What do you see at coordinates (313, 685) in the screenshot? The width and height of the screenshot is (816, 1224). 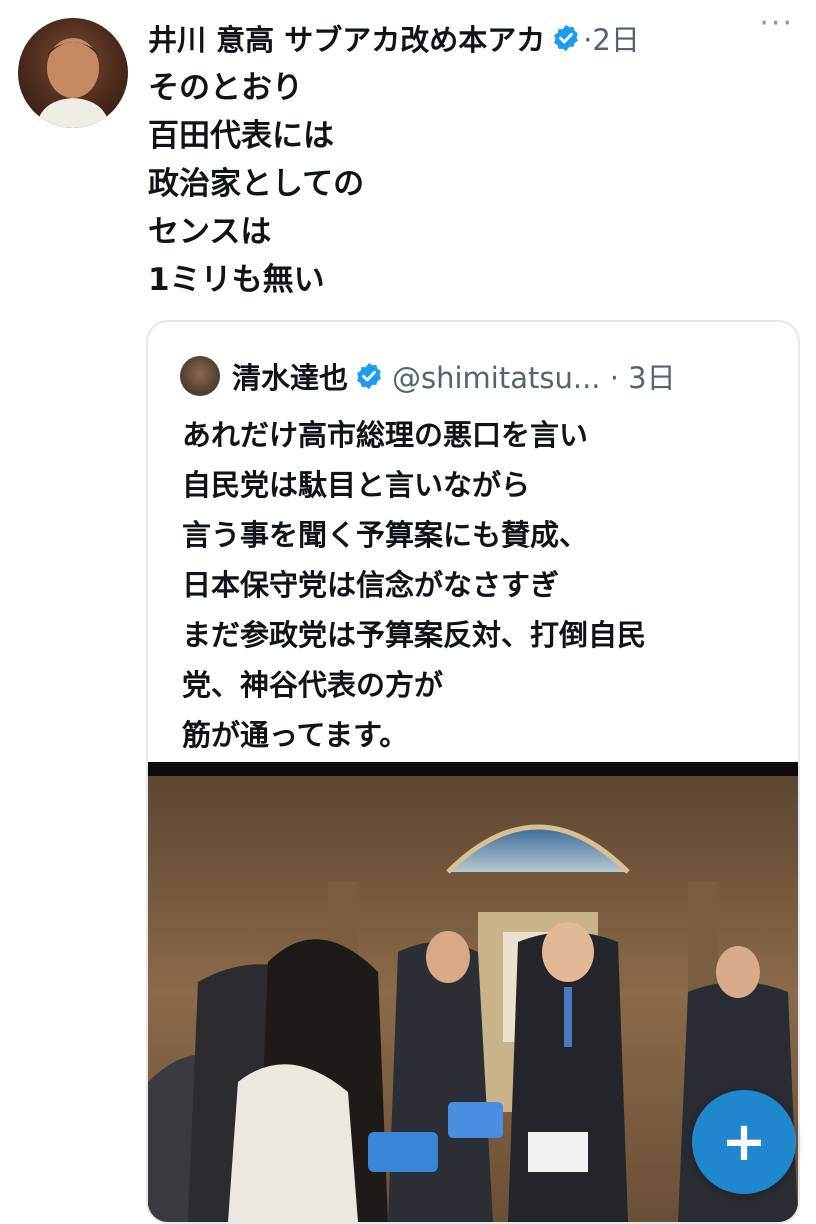 I see `quoted-text-line: 党、神谷代表の方が` at bounding box center [313, 685].